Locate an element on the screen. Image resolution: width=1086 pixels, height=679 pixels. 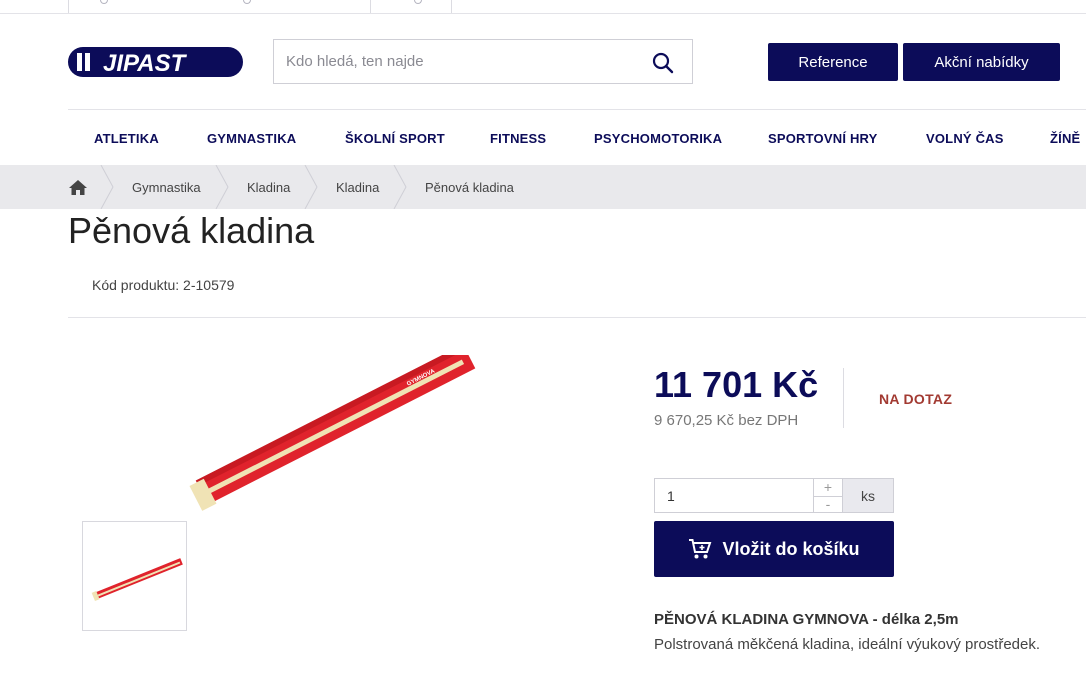
nav-item-psychomotorika: PSYCHOMOTORIKA is located at coordinates (658, 138).